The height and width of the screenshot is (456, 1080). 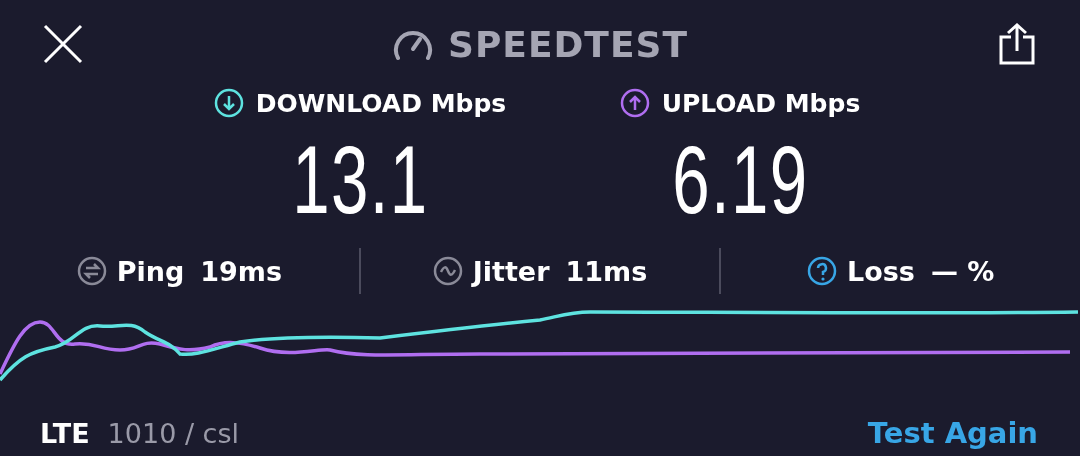 What do you see at coordinates (360, 180) in the screenshot?
I see `speed-value: 13.1` at bounding box center [360, 180].